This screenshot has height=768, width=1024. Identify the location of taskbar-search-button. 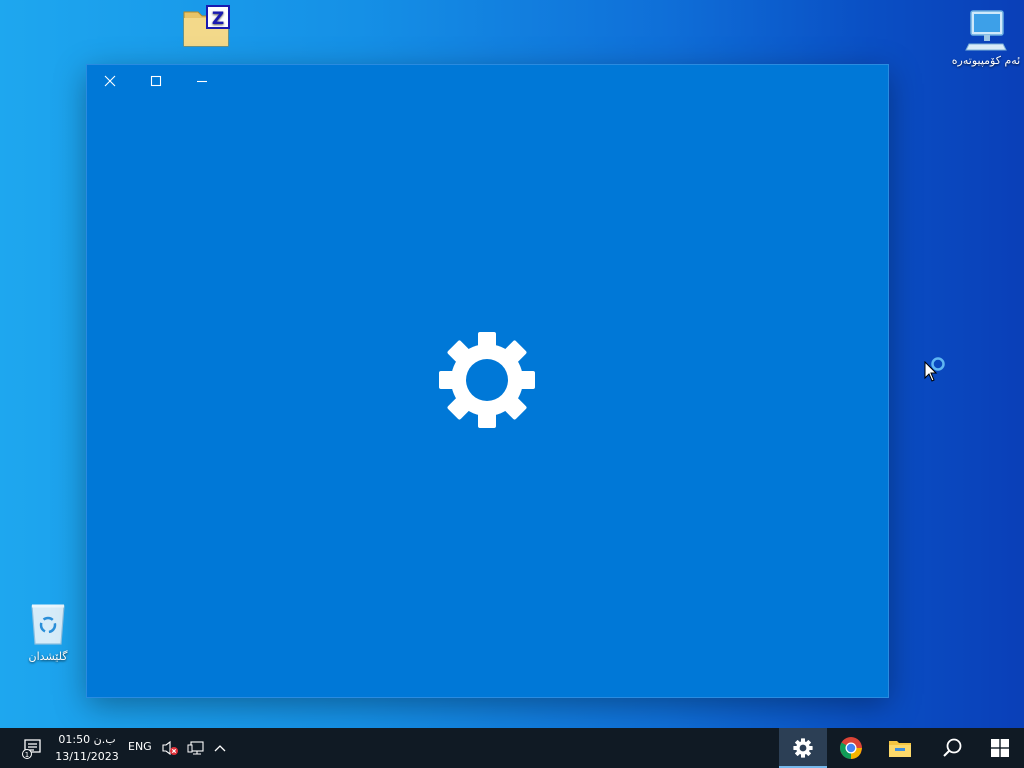
(952, 748).